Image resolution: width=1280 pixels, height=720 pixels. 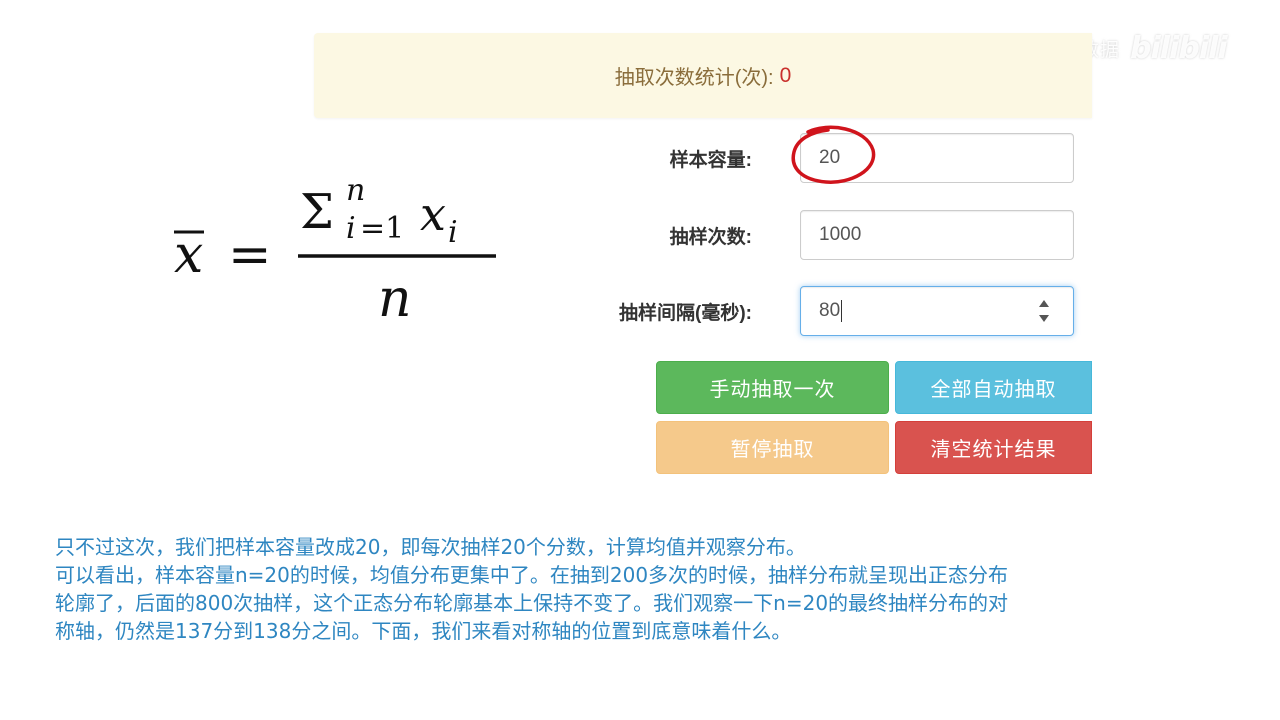 I want to click on interval-value: 80, so click(x=830, y=310).